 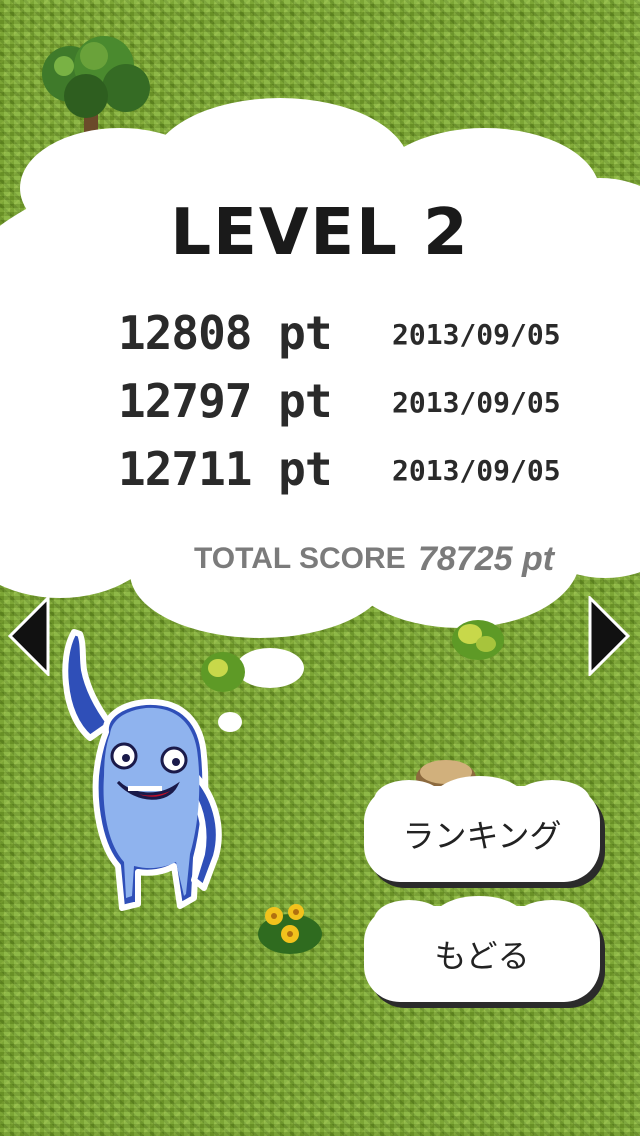 I want to click on score-value: 12711 pt, so click(x=225, y=469).